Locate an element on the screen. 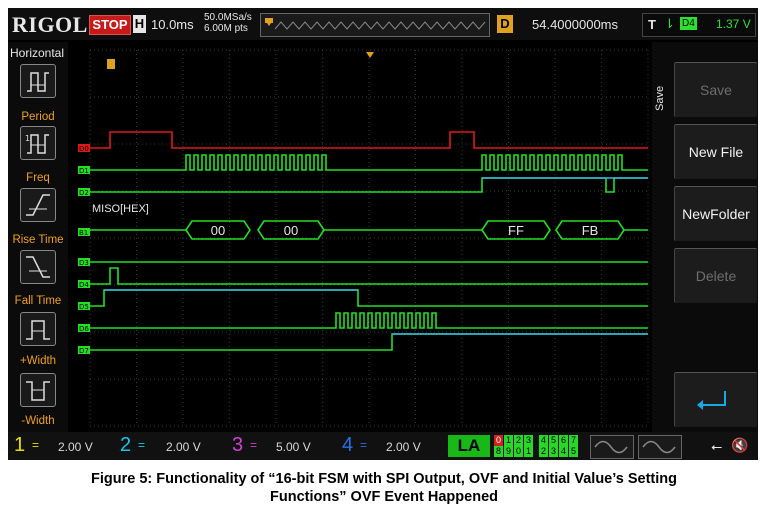 This screenshot has height=517, width=768. save-menu-panel: Save Save New File NewFolder Delete is located at coordinates (705, 237).